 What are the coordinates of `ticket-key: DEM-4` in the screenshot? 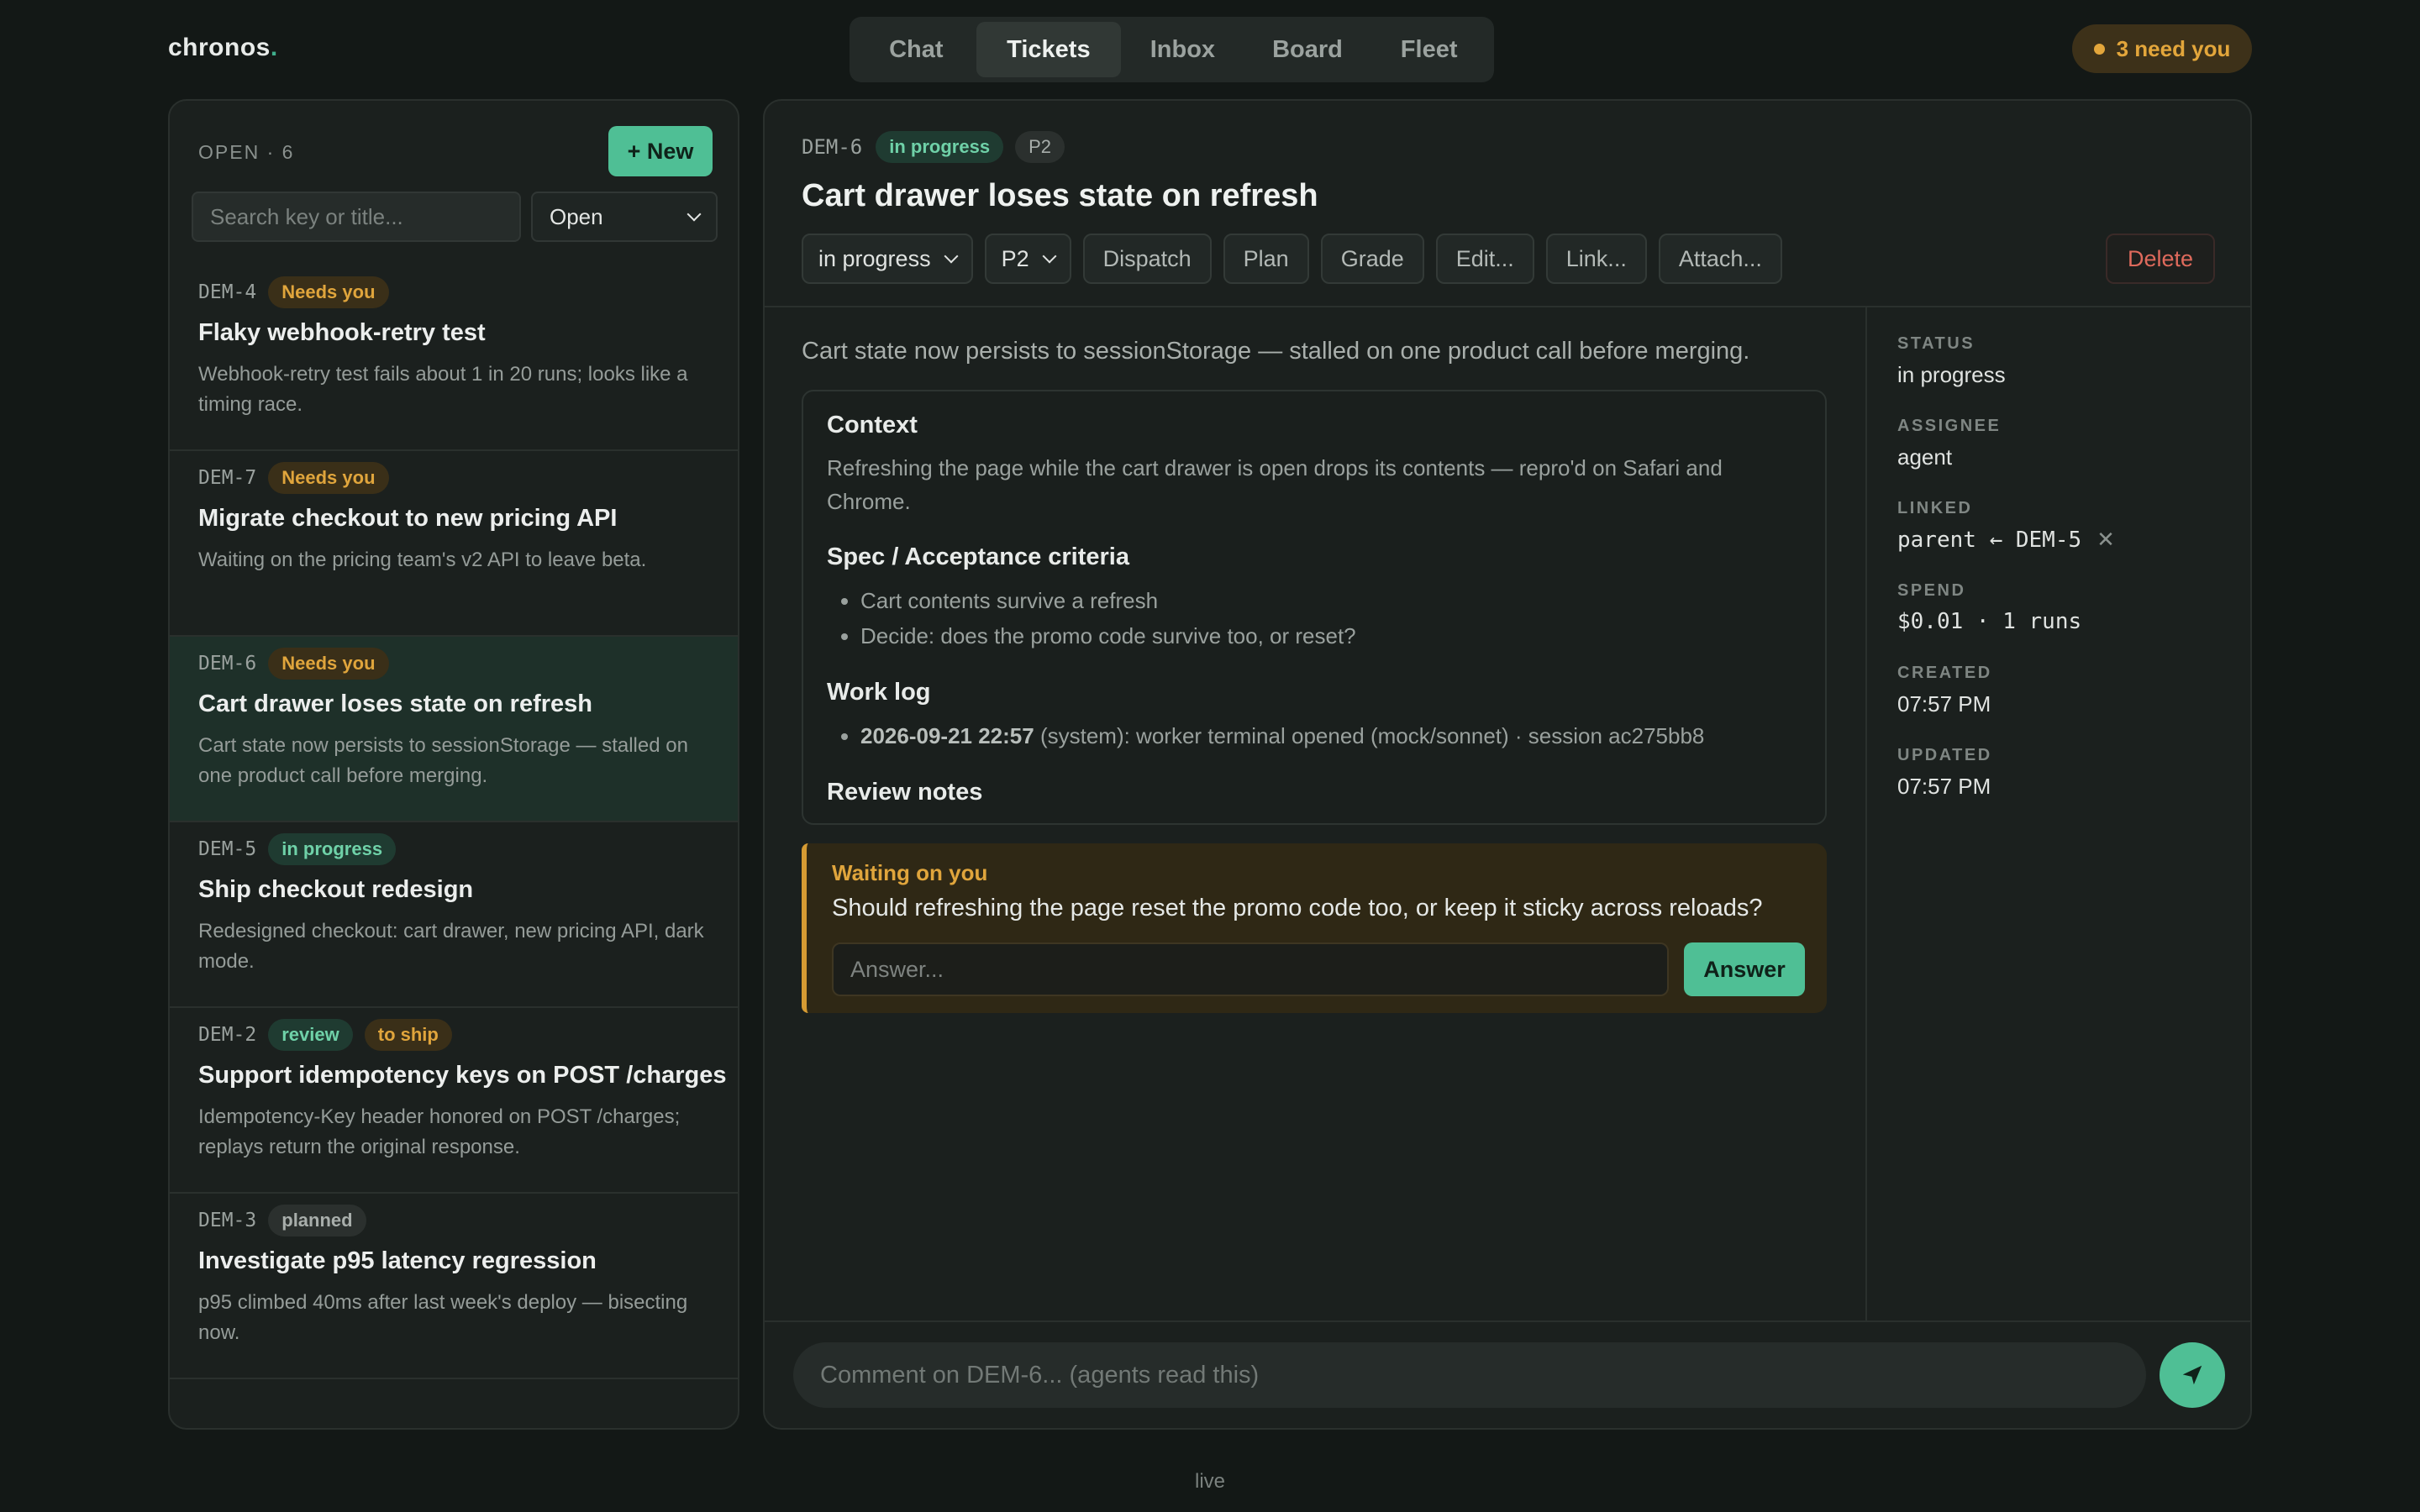 It's located at (227, 292).